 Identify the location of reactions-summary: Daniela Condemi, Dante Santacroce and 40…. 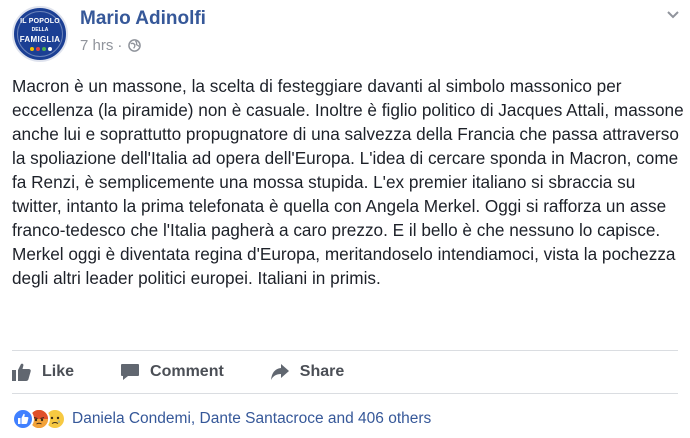
(221, 419).